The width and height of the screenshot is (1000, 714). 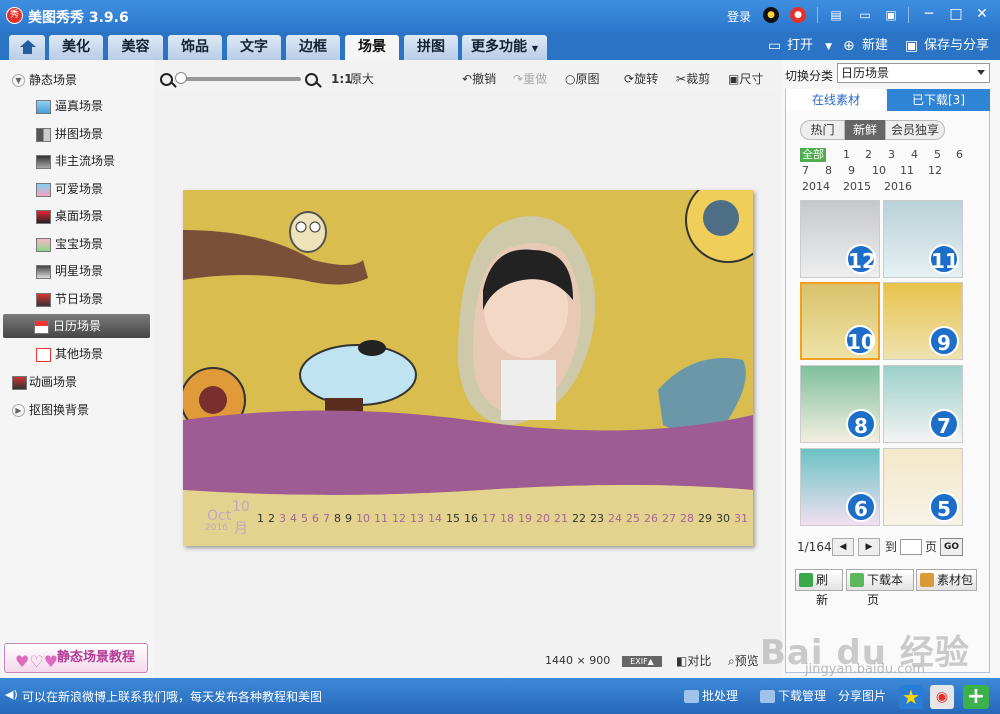 What do you see at coordinates (27, 47) in the screenshot?
I see `tab-home` at bounding box center [27, 47].